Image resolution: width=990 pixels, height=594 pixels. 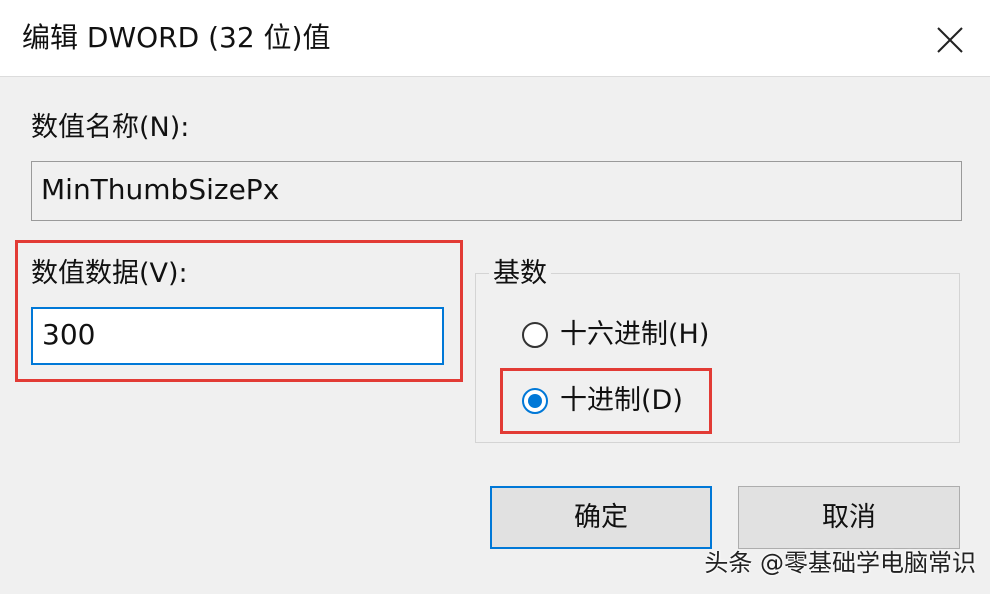 What do you see at coordinates (601, 517) in the screenshot?
I see `ok-button: 确定` at bounding box center [601, 517].